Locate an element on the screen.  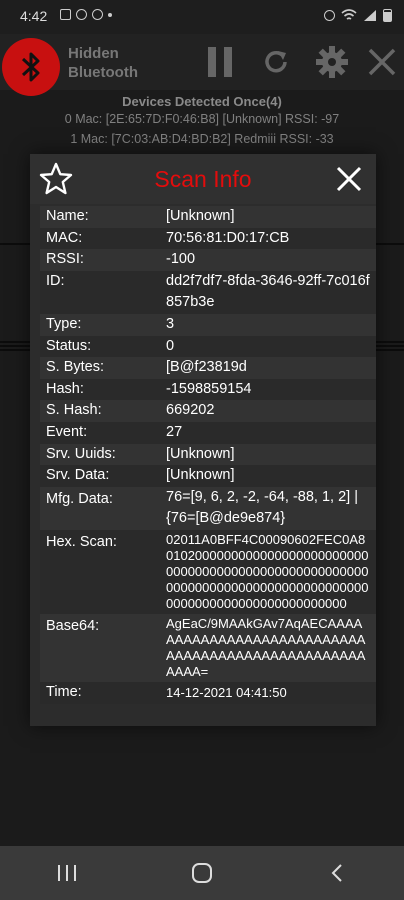
refresh-button is located at coordinates (276, 62).